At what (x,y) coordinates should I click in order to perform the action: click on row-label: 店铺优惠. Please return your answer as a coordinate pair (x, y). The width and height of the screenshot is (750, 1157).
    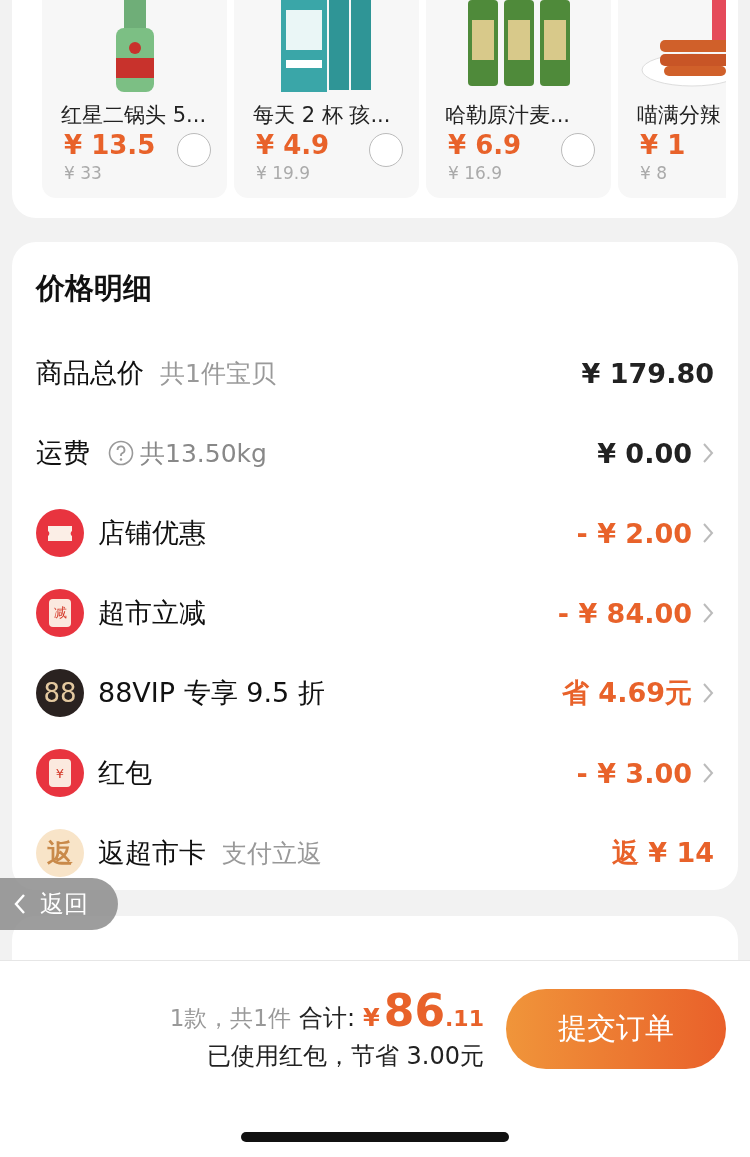
    Looking at the image, I should click on (152, 533).